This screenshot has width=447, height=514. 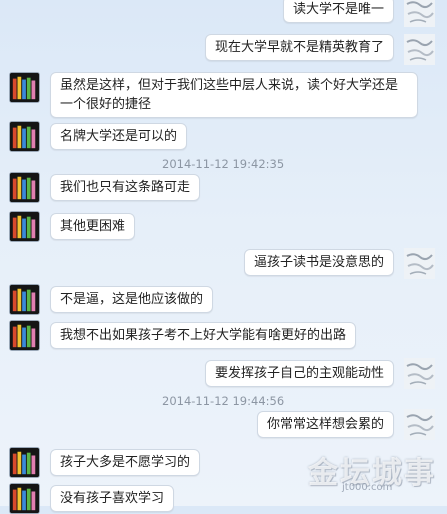 I want to click on message-bubble: 读大学不是唯一, so click(x=338, y=11).